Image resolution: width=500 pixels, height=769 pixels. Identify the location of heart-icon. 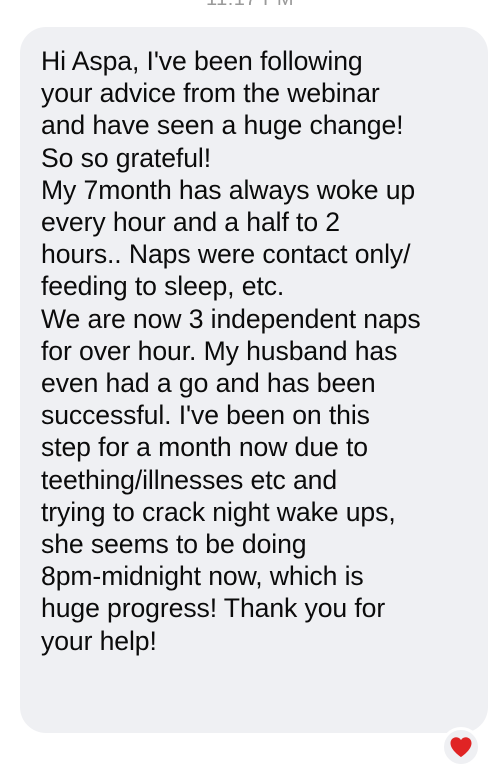
(461, 747).